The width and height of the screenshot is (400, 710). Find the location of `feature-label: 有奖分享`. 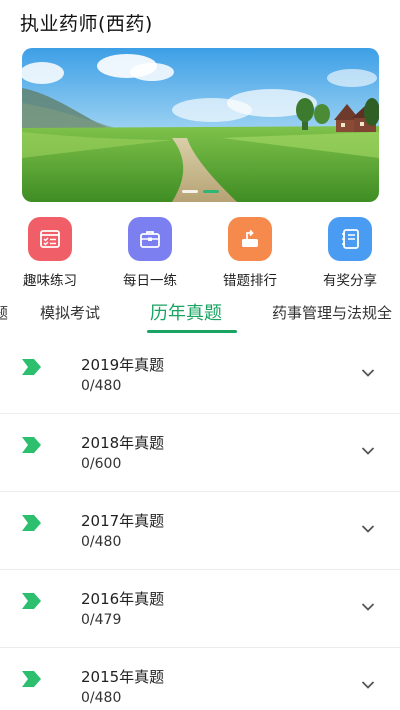

feature-label: 有奖分享 is located at coordinates (350, 281).